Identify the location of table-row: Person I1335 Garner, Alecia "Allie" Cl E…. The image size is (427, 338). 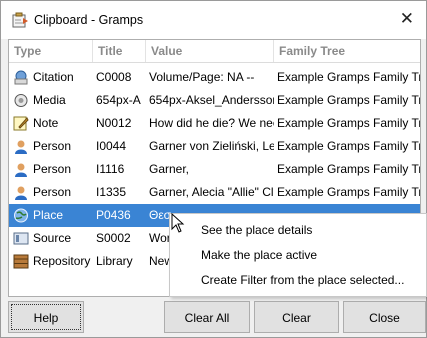
(214, 192).